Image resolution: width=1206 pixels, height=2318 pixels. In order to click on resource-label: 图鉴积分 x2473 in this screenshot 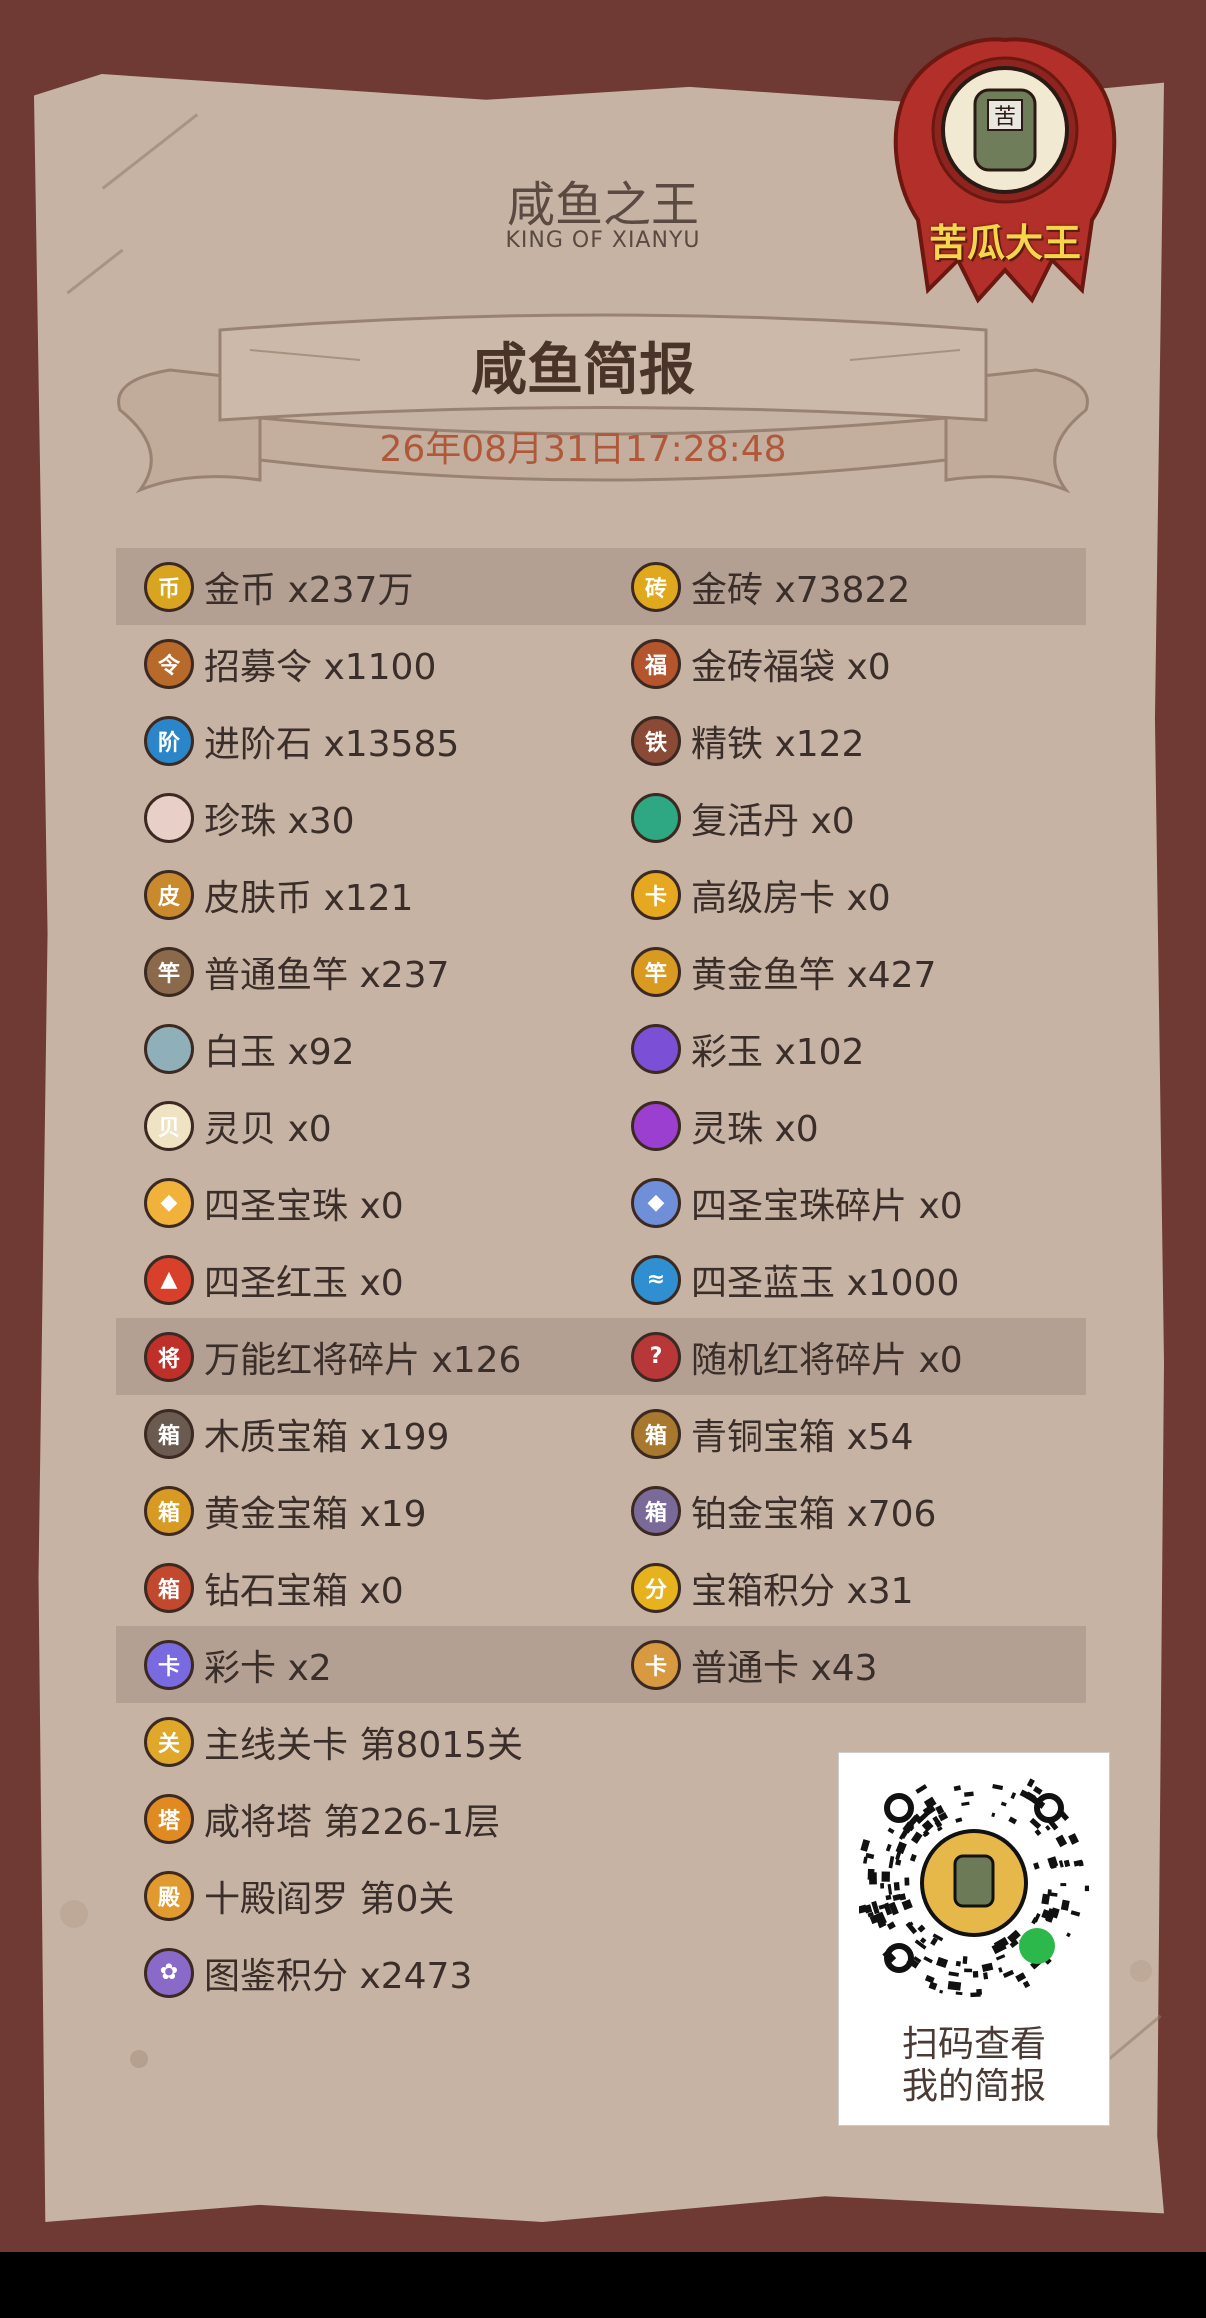, I will do `click(338, 1976)`.